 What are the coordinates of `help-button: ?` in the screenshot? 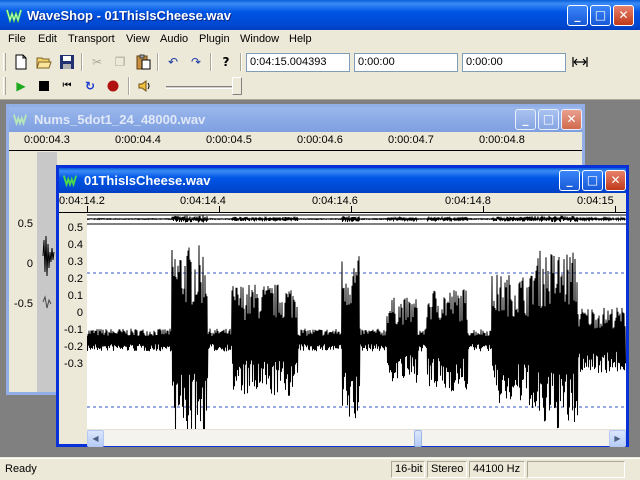 It's located at (226, 62).